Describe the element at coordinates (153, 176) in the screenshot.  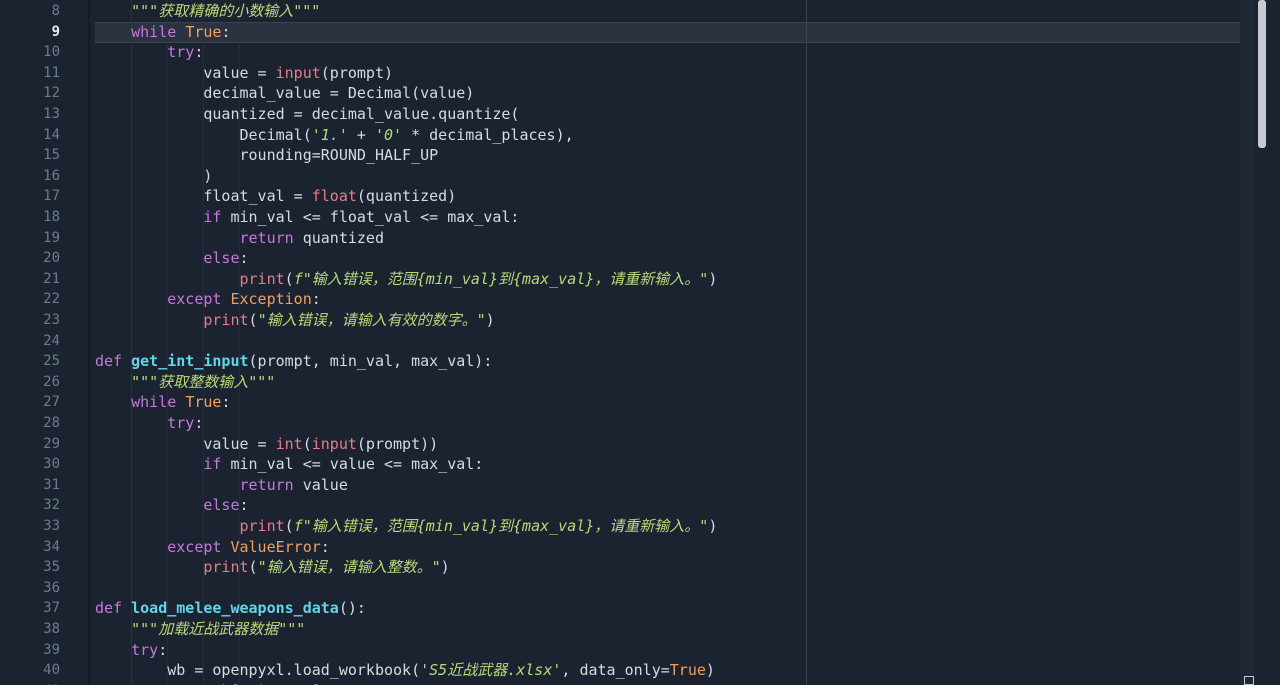
I see `code-line: )` at that location.